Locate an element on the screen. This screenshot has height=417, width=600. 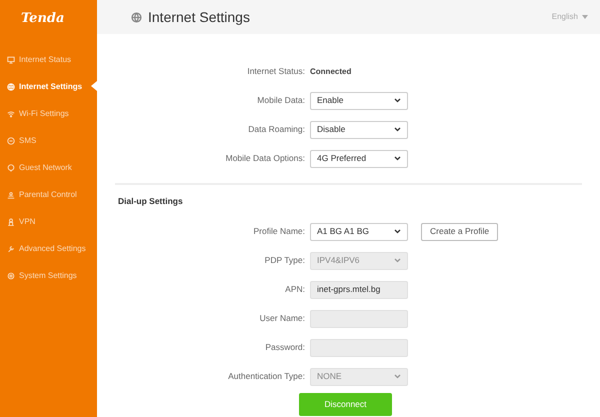
section-title: Dial-up Settings is located at coordinates (150, 201).